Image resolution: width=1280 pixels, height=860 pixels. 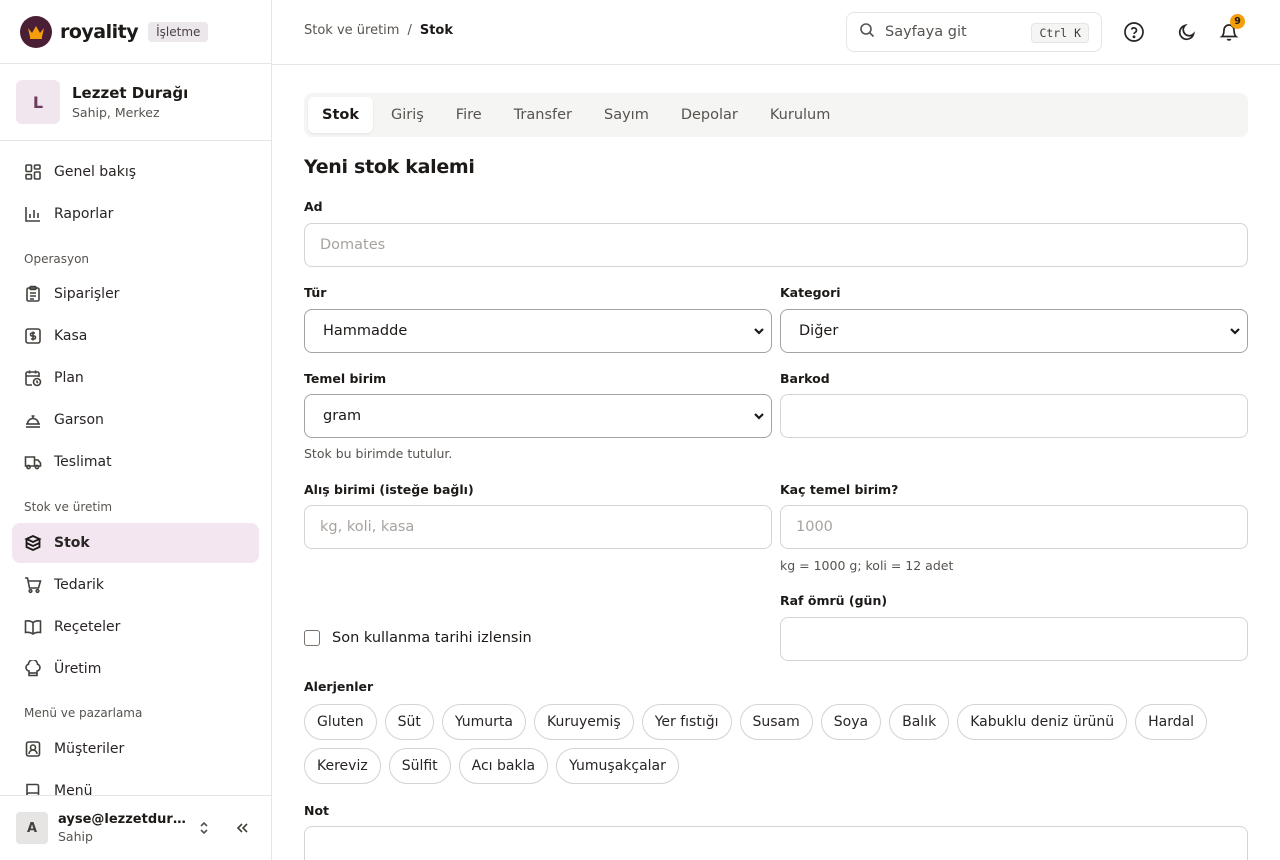 I want to click on allergens-label: Alerjenler, so click(x=339, y=686).